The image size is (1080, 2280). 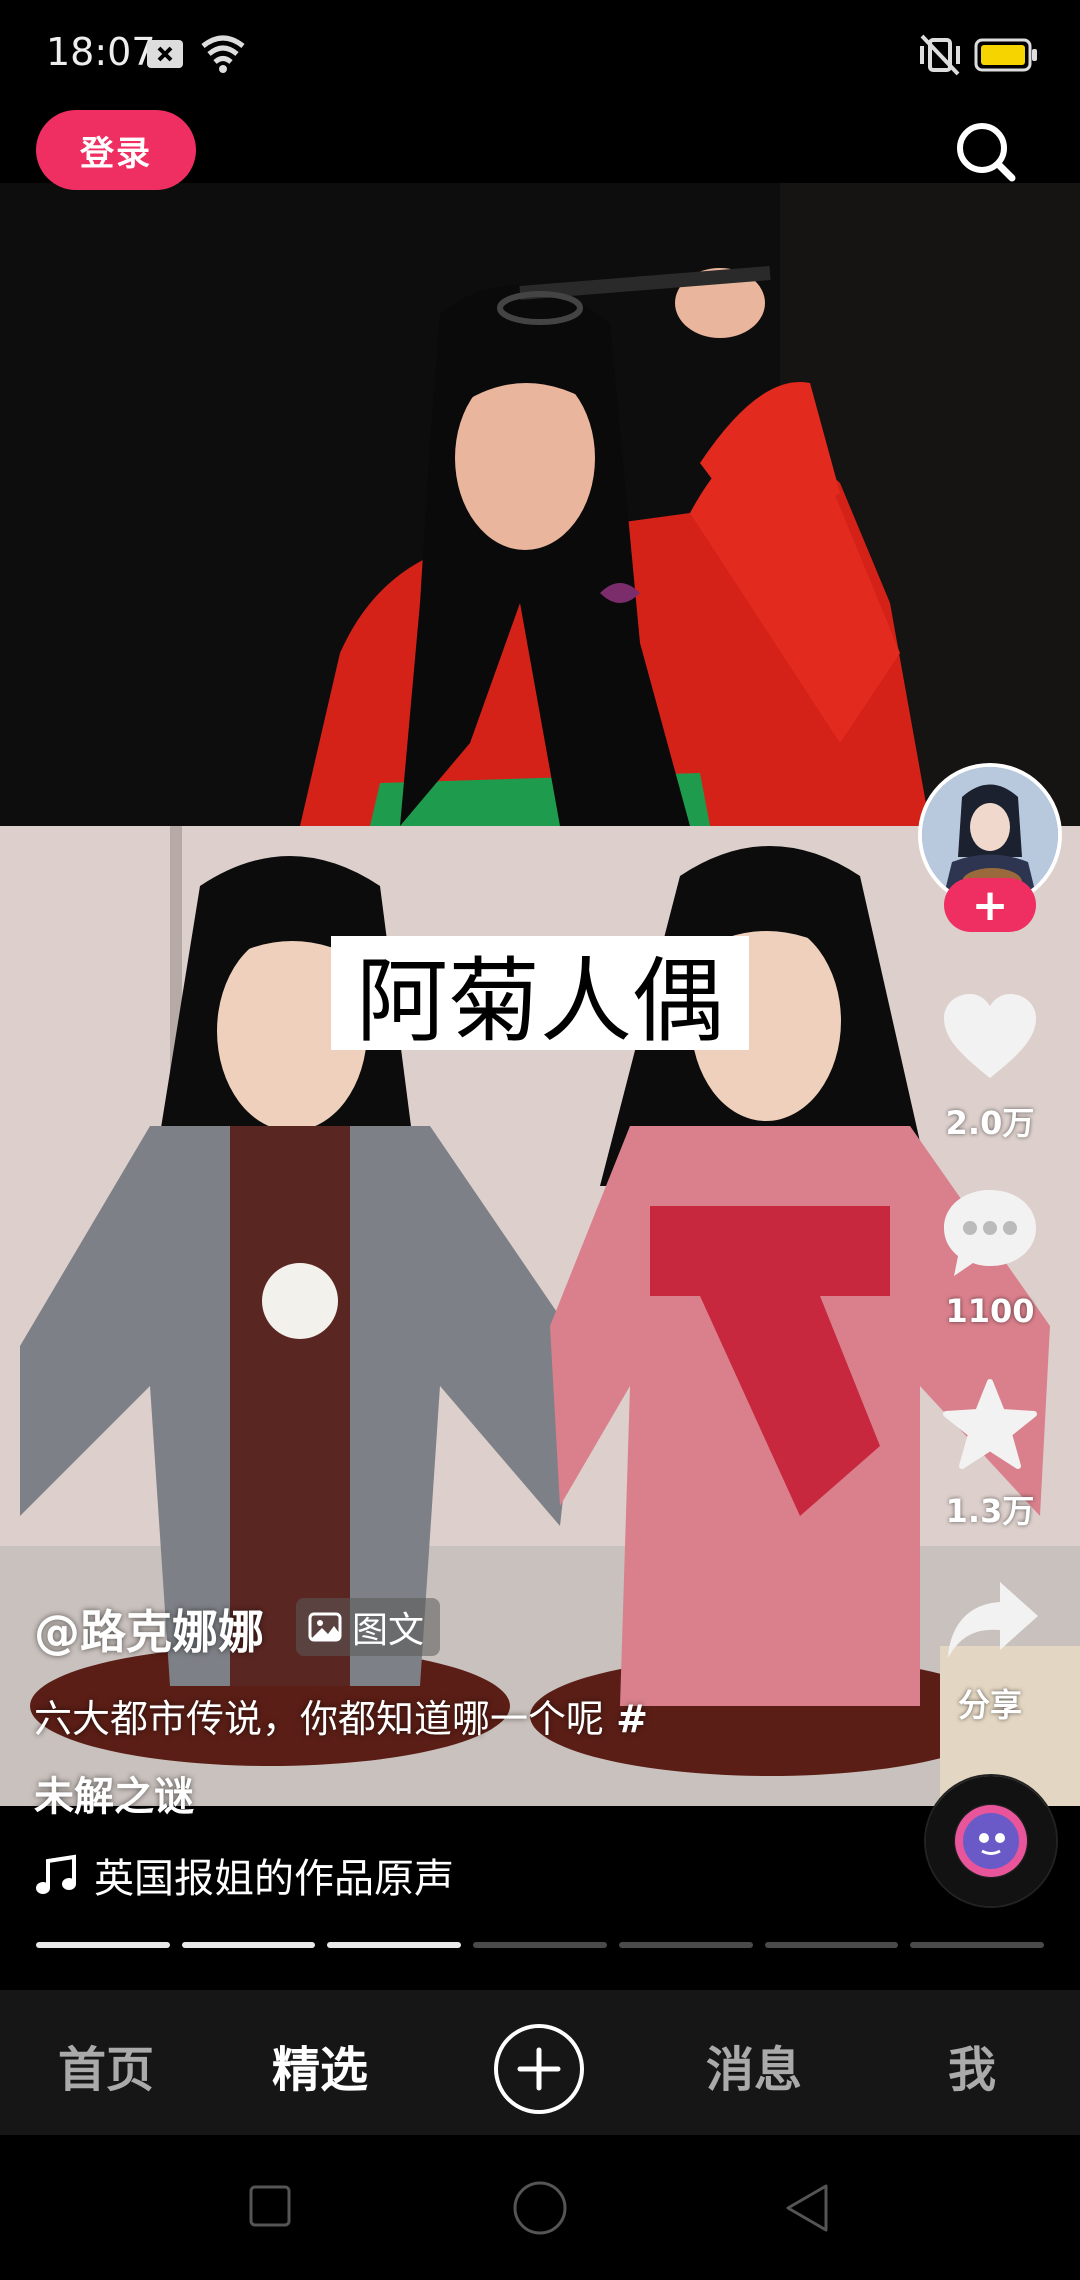 What do you see at coordinates (101, 52) in the screenshot?
I see `status-time: 18:07` at bounding box center [101, 52].